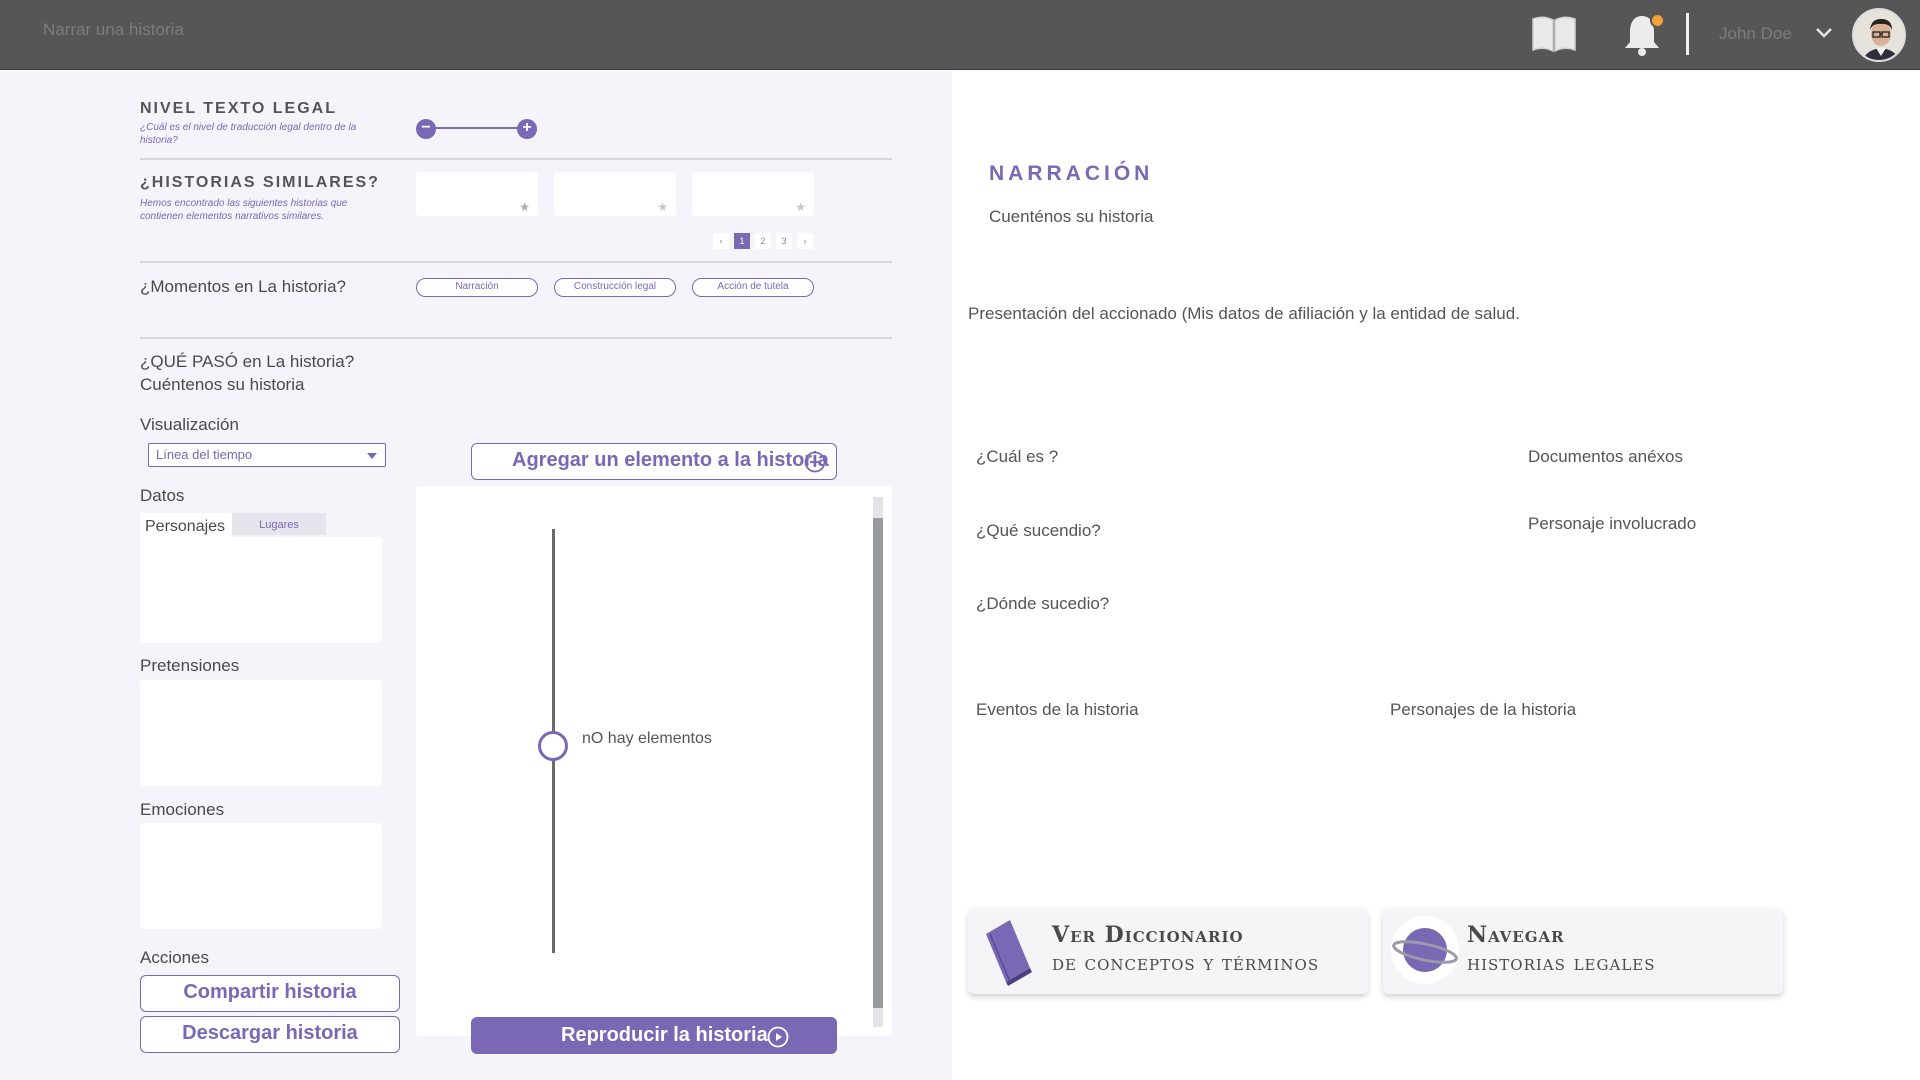 Image resolution: width=1920 pixels, height=1080 pixels. What do you see at coordinates (1071, 216) in the screenshot?
I see `narracion-subtitle: Cuenténos su historia` at bounding box center [1071, 216].